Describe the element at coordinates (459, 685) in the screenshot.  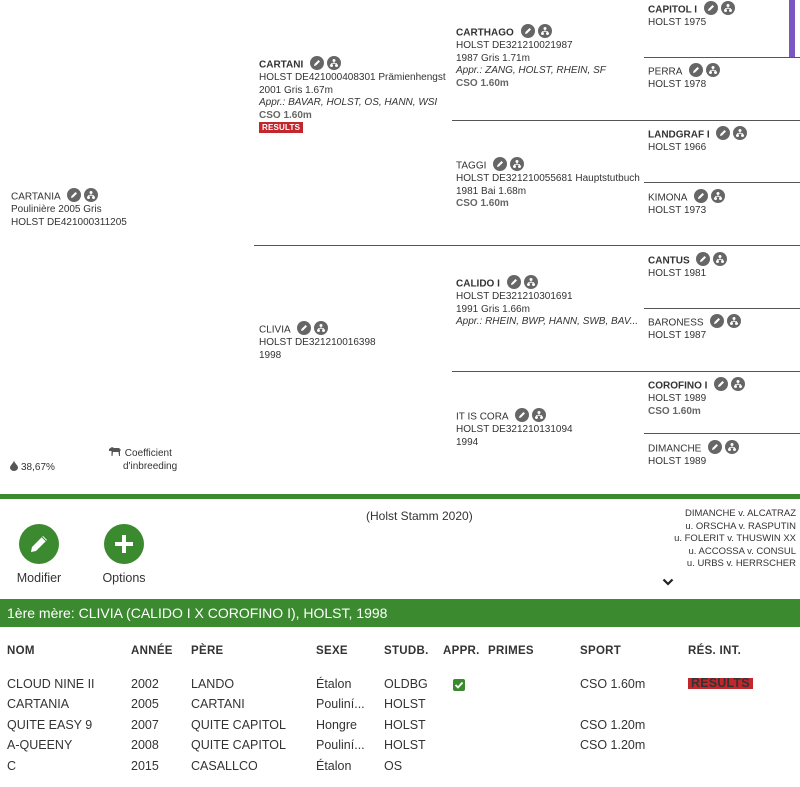
I see `check-icon` at that location.